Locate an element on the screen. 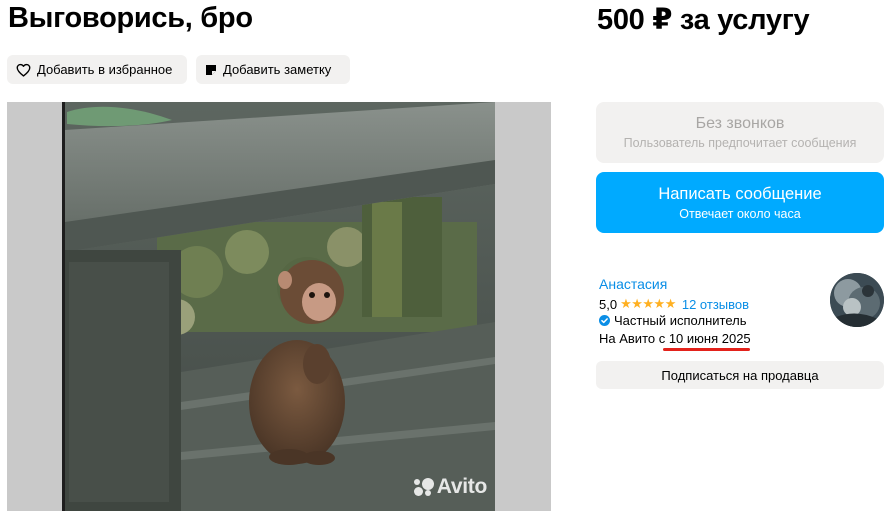 The height and width of the screenshot is (517, 893). add-note-button: Добавить заметку is located at coordinates (273, 69).